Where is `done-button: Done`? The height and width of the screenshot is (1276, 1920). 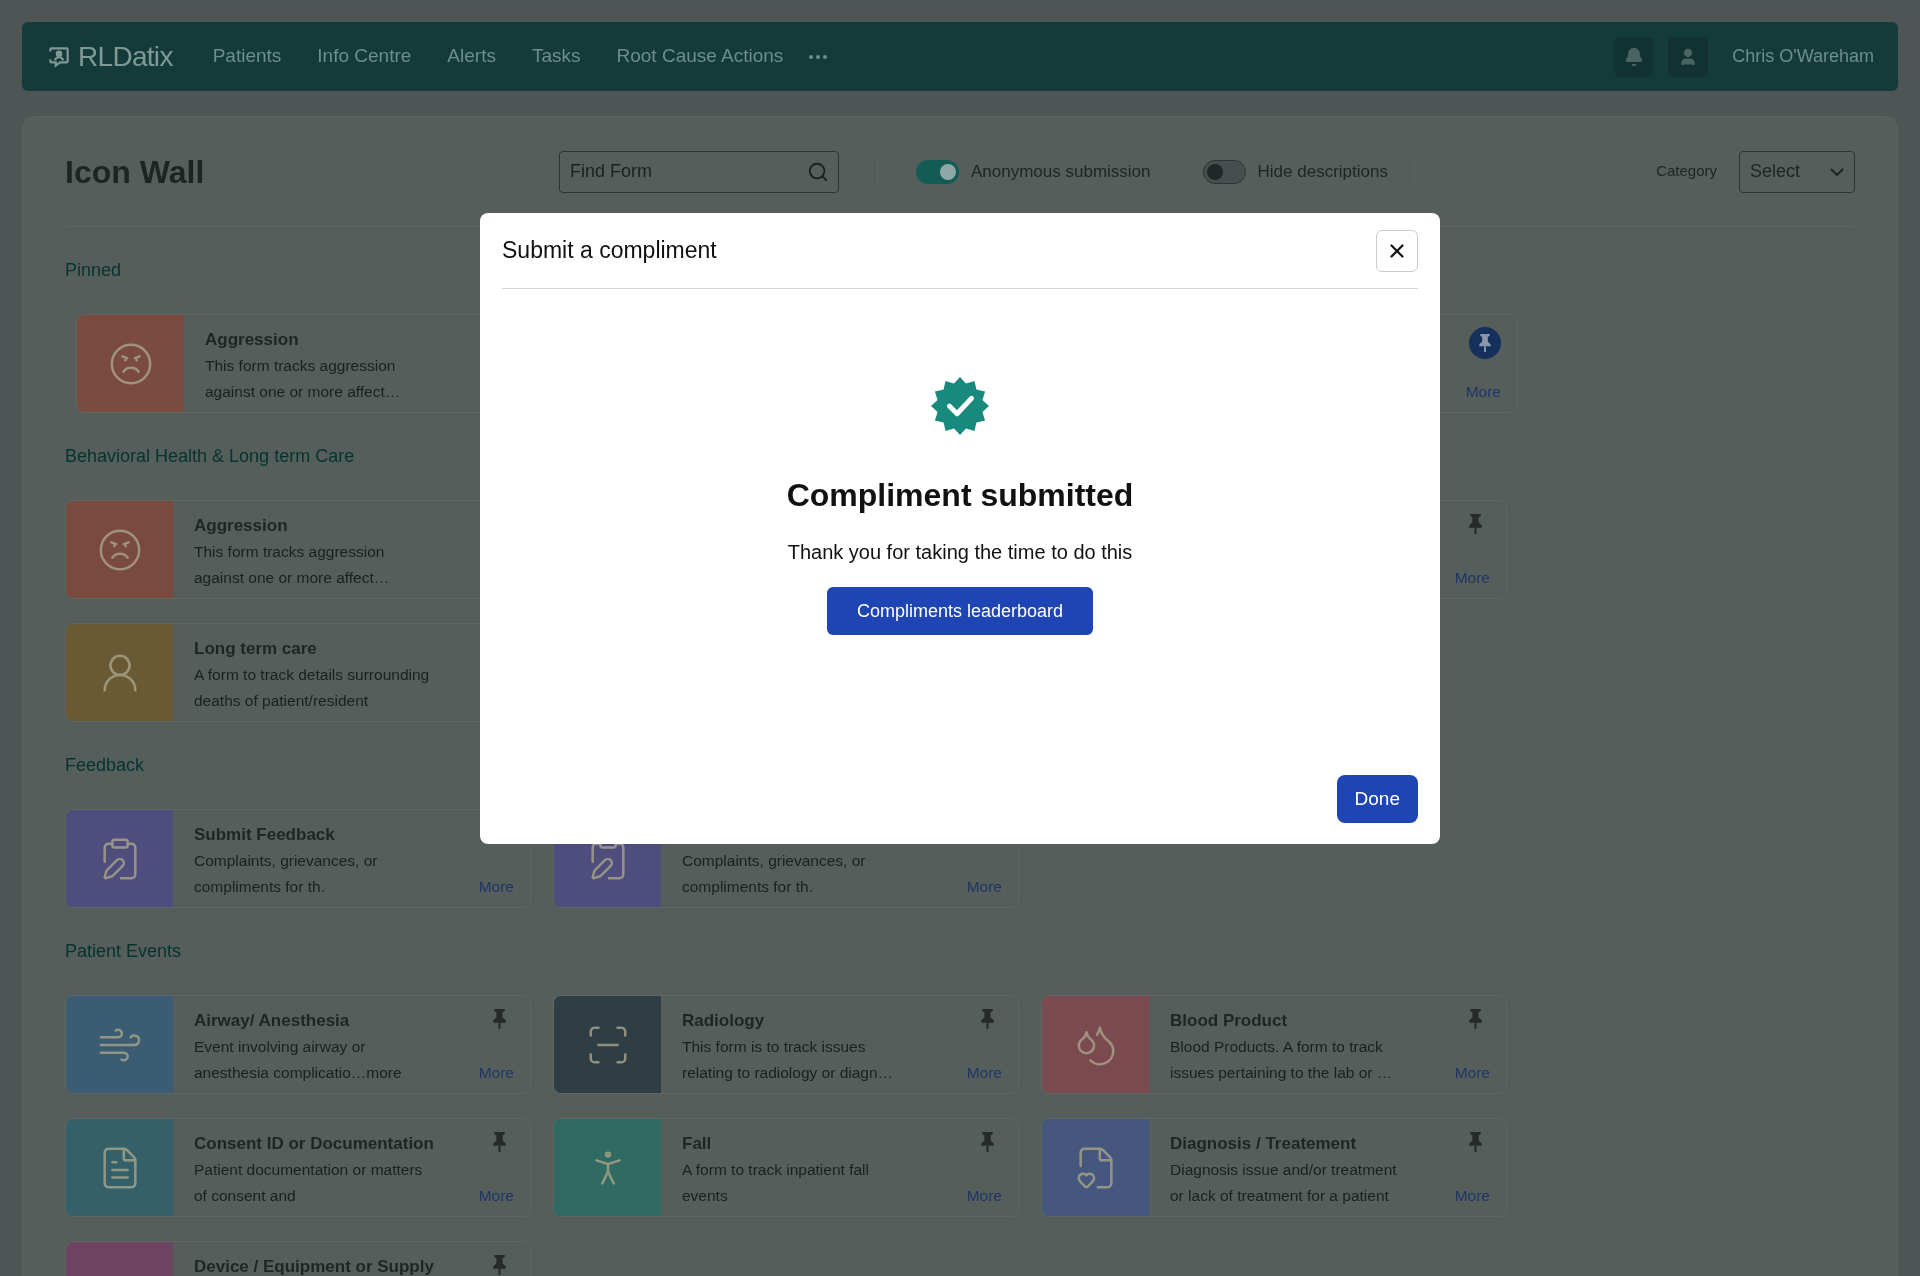
done-button: Done is located at coordinates (1377, 799).